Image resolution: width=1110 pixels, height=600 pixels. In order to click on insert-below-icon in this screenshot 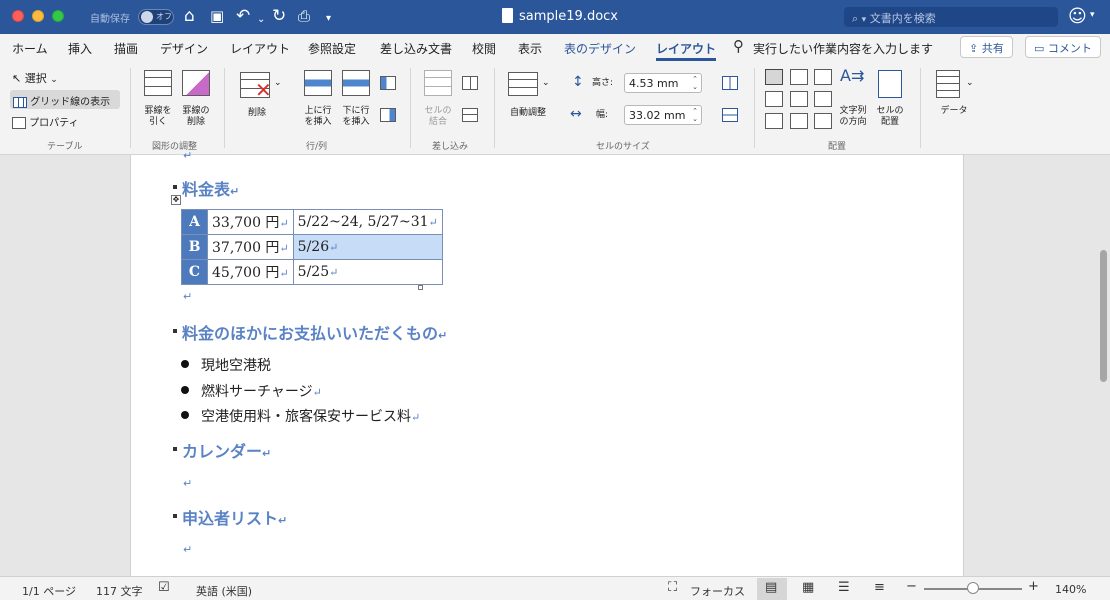, I will do `click(356, 83)`.